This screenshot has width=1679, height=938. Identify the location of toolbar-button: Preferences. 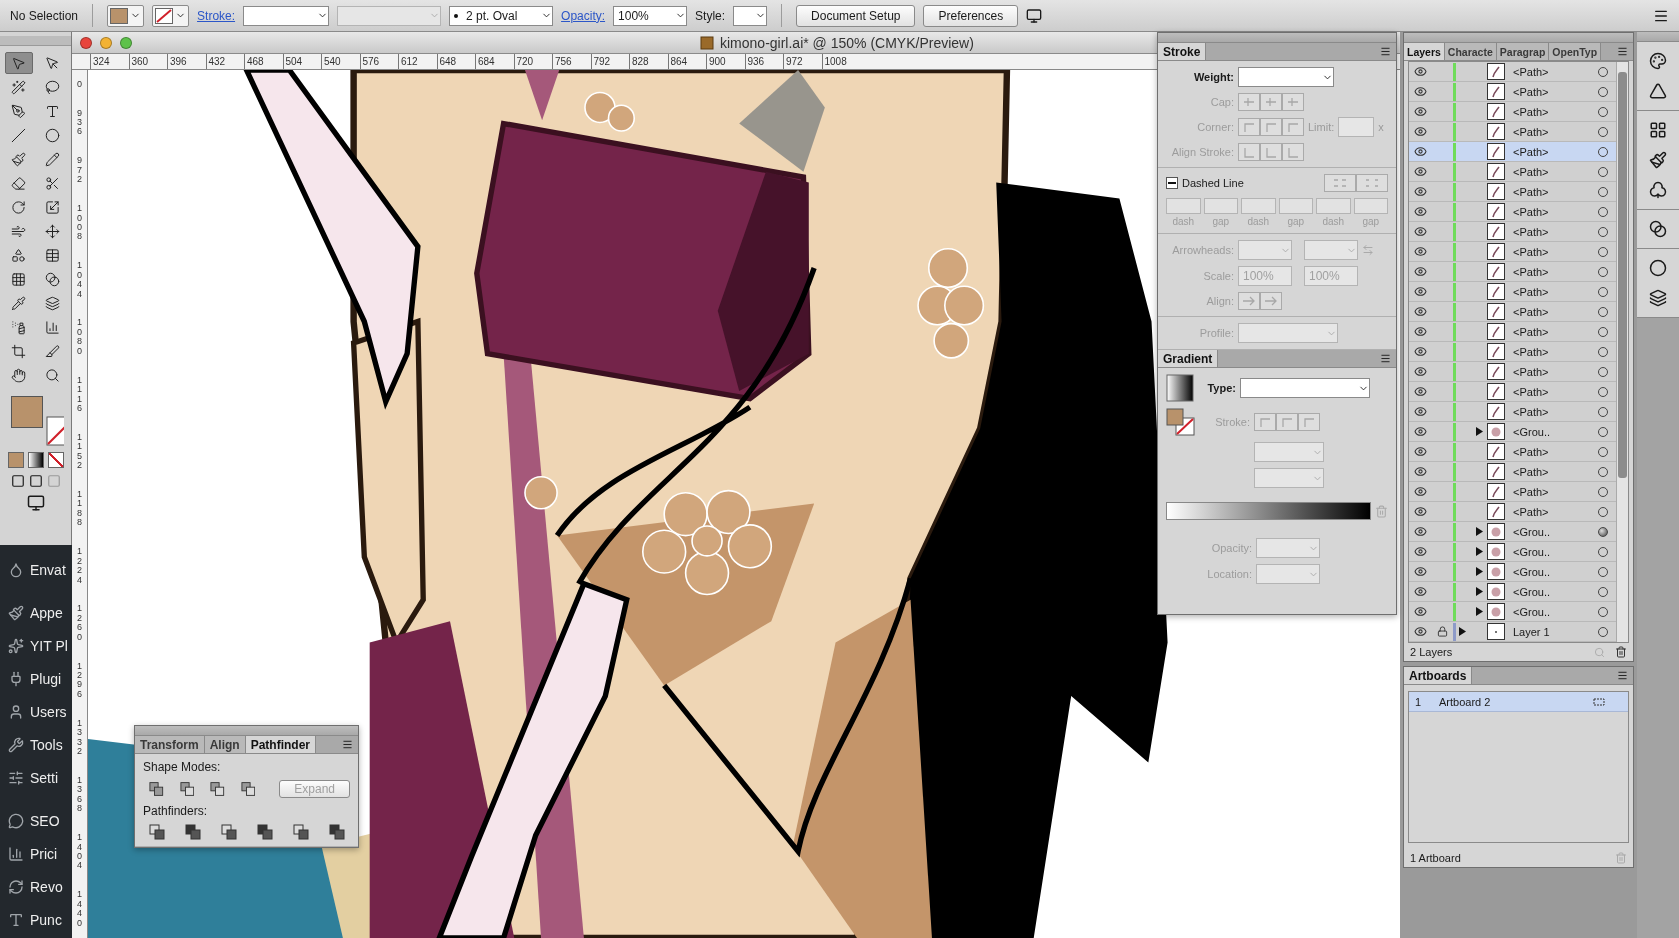
(971, 15).